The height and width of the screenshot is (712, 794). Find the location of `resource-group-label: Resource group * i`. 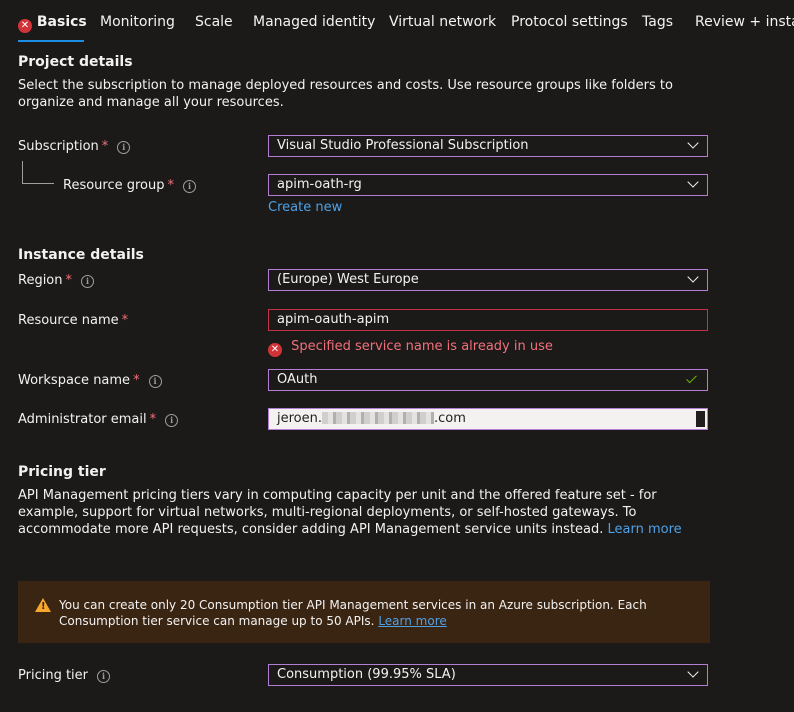

resource-group-label: Resource group * i is located at coordinates (130, 185).